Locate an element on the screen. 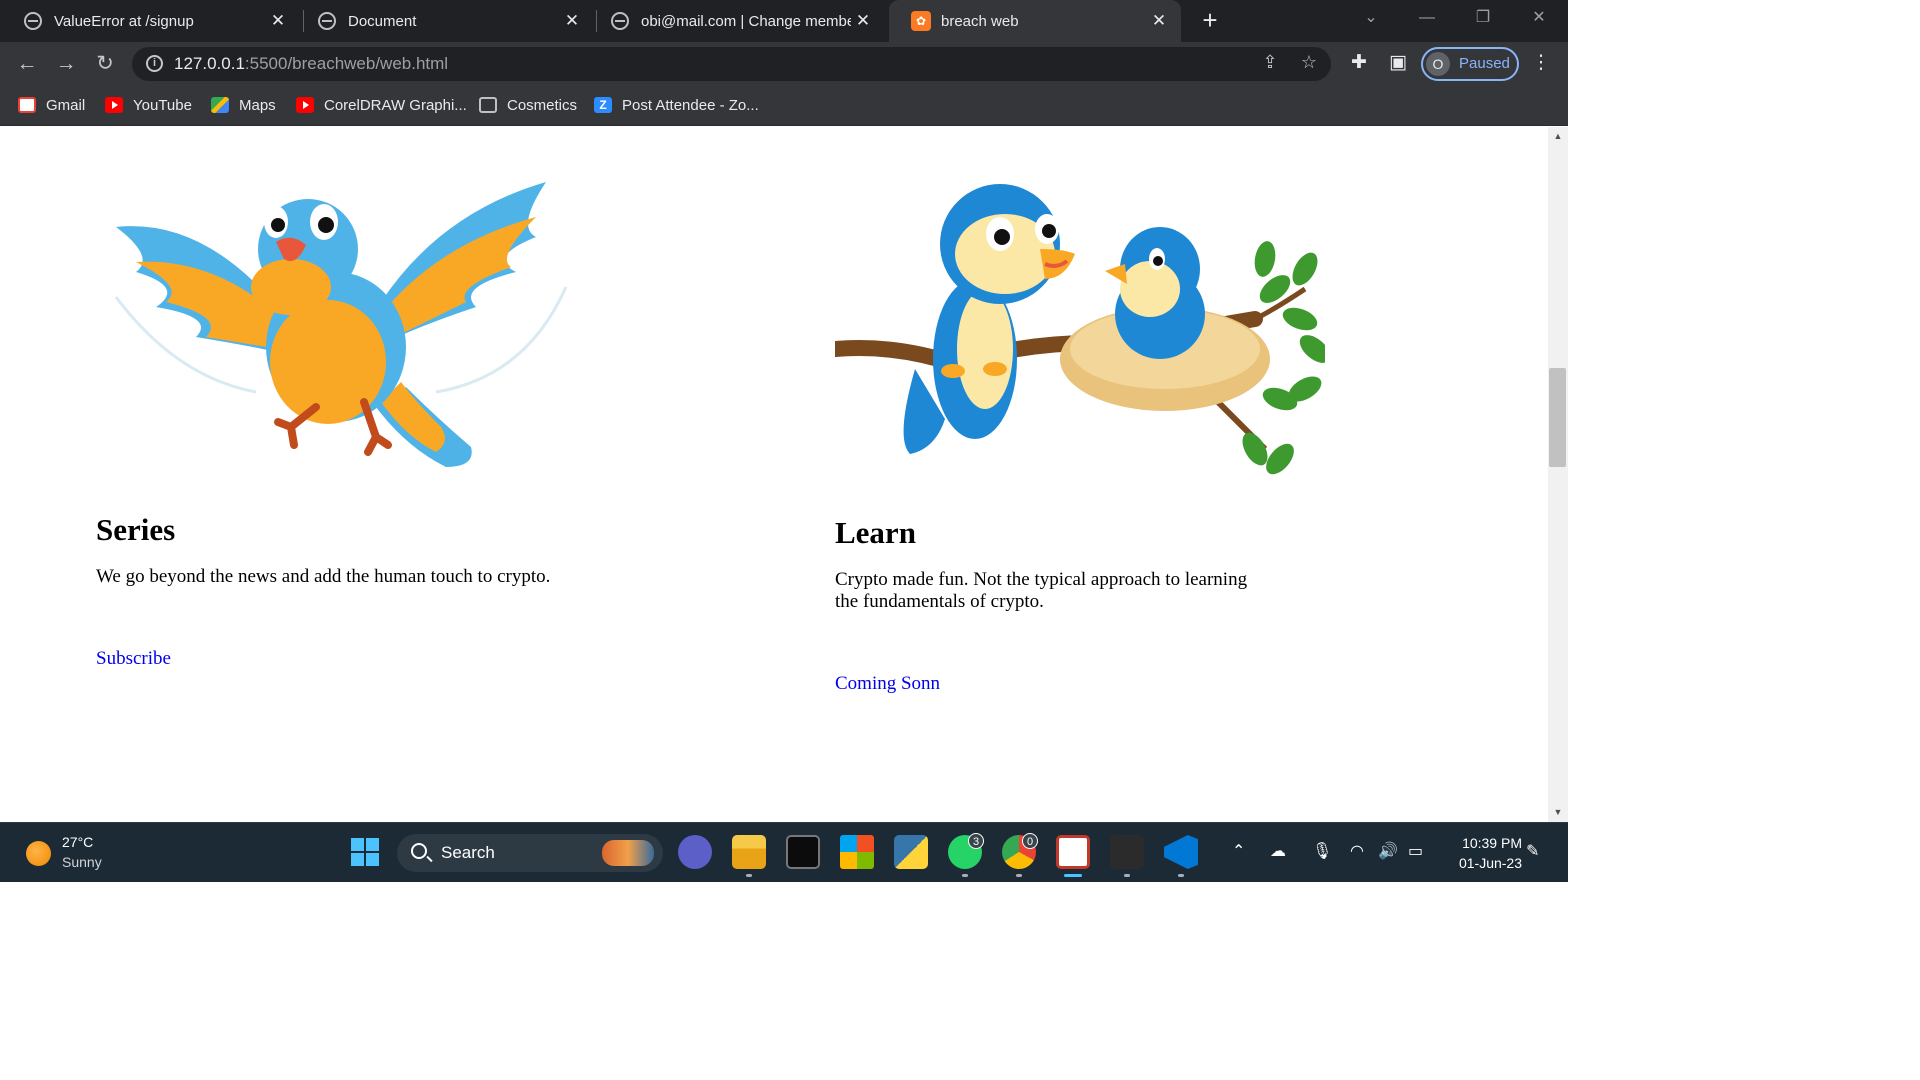 Image resolution: width=1920 pixels, height=1080 pixels. tab-document: Document ✕ is located at coordinates (444, 21).